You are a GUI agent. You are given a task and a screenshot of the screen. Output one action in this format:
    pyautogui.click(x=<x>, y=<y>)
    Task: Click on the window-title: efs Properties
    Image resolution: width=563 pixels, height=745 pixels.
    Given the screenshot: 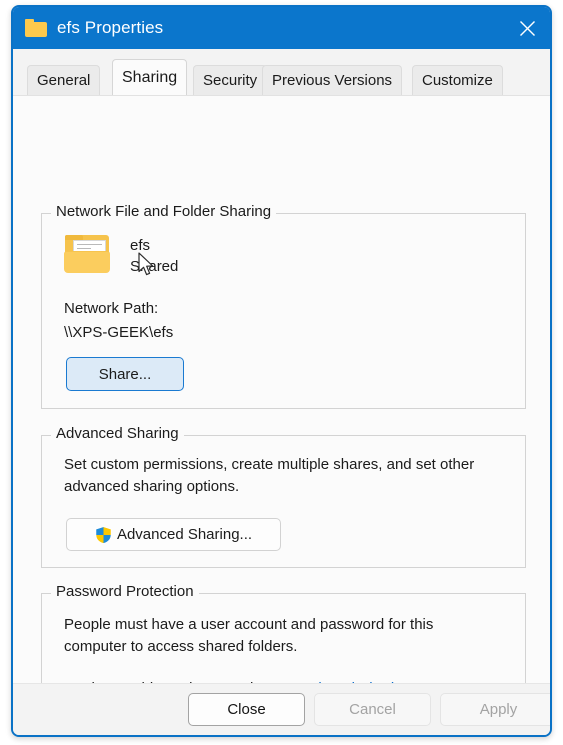 What is the action you would take?
    pyautogui.click(x=110, y=27)
    